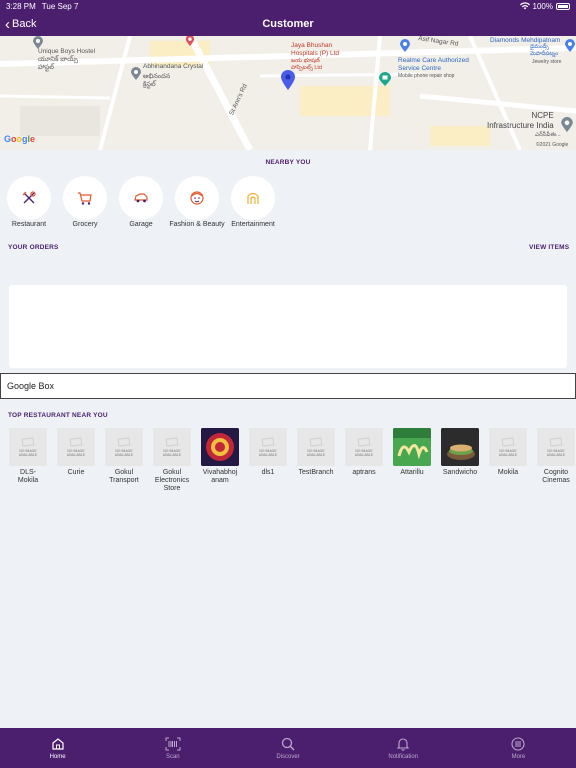 This screenshot has width=576, height=768. I want to click on page-title: Customer, so click(288, 24).